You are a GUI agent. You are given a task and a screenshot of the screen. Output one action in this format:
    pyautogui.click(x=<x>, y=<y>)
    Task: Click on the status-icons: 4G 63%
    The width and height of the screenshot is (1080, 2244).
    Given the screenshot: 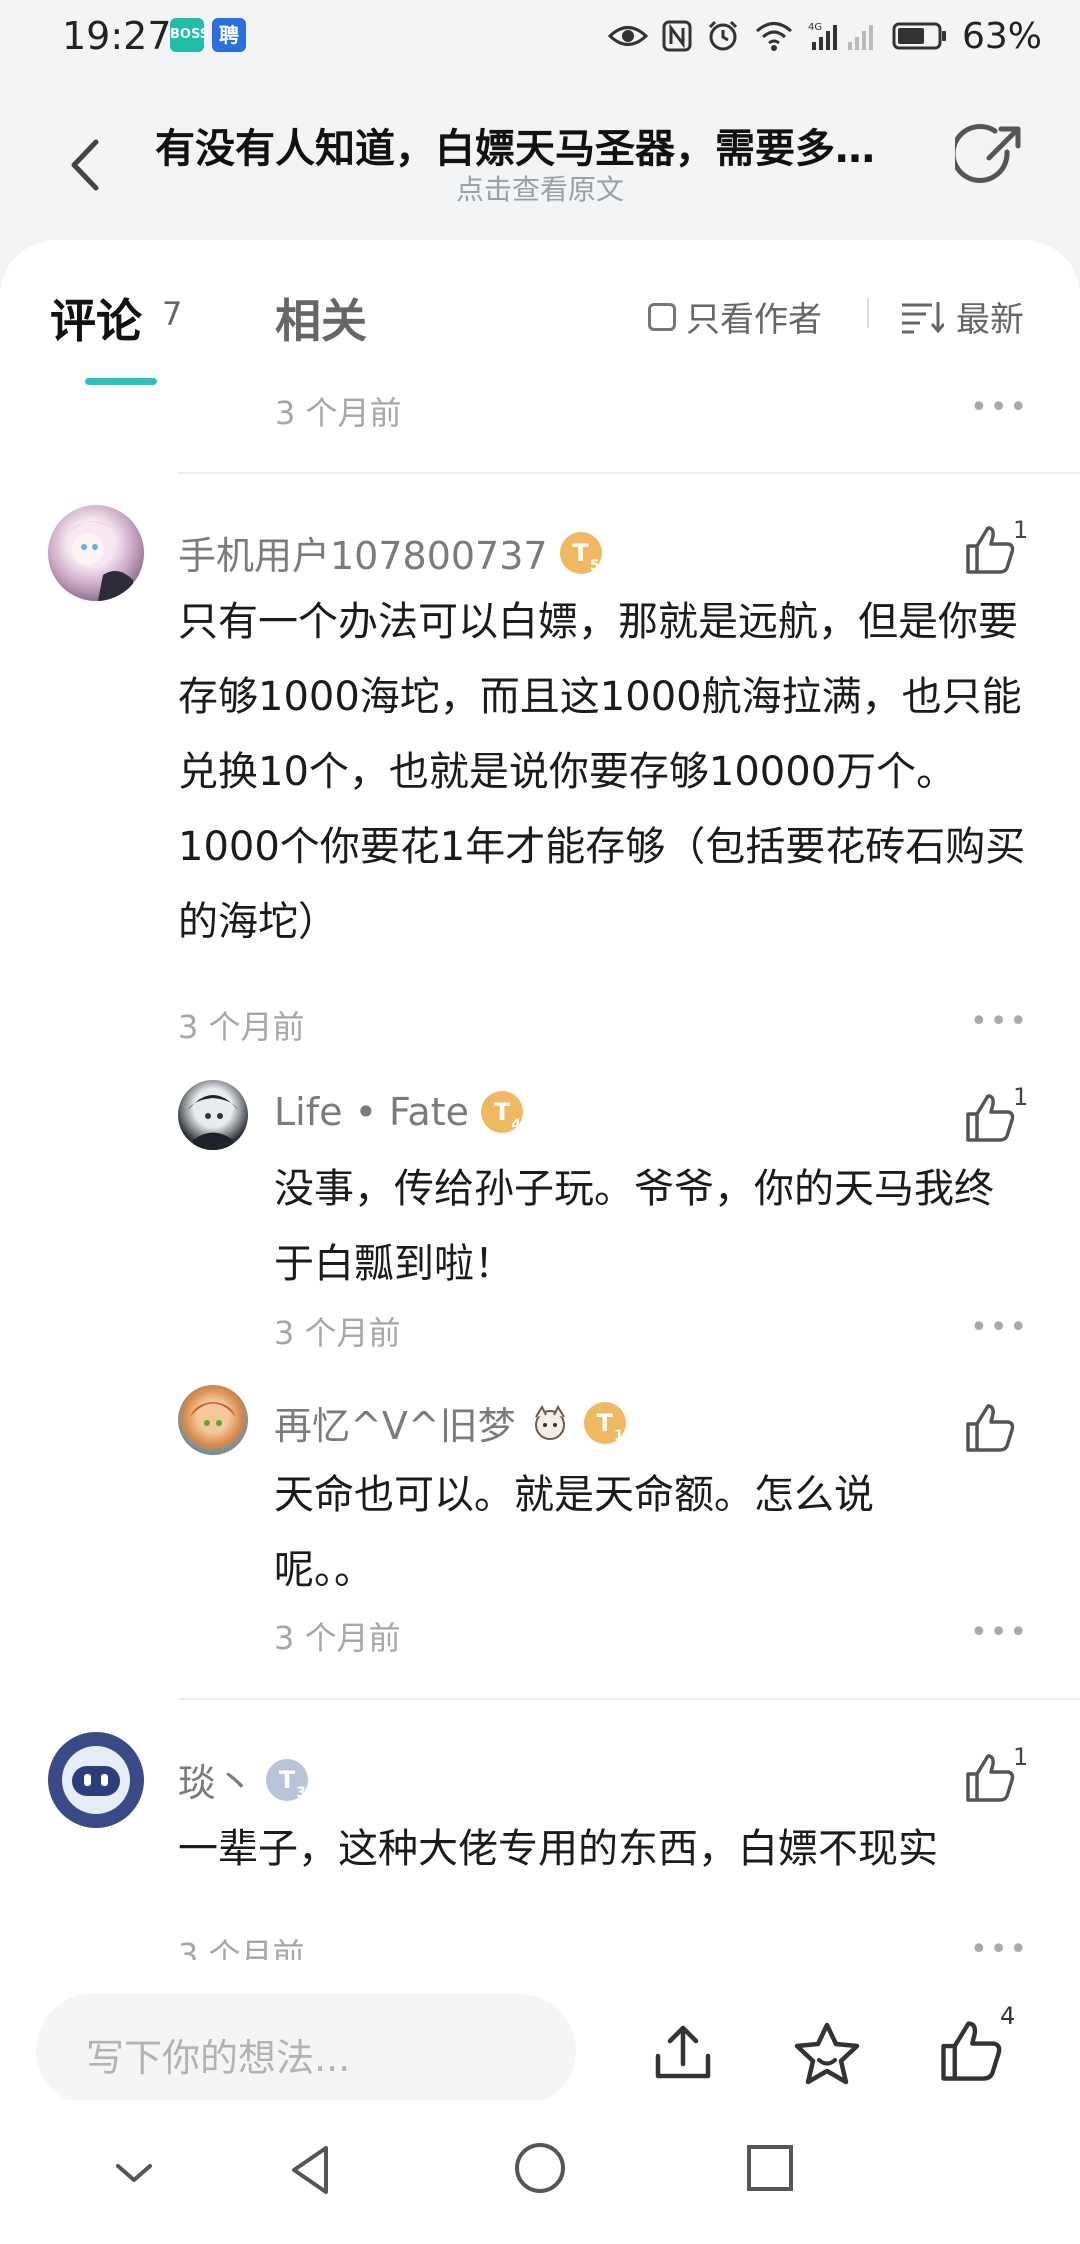 What is the action you would take?
    pyautogui.click(x=824, y=36)
    